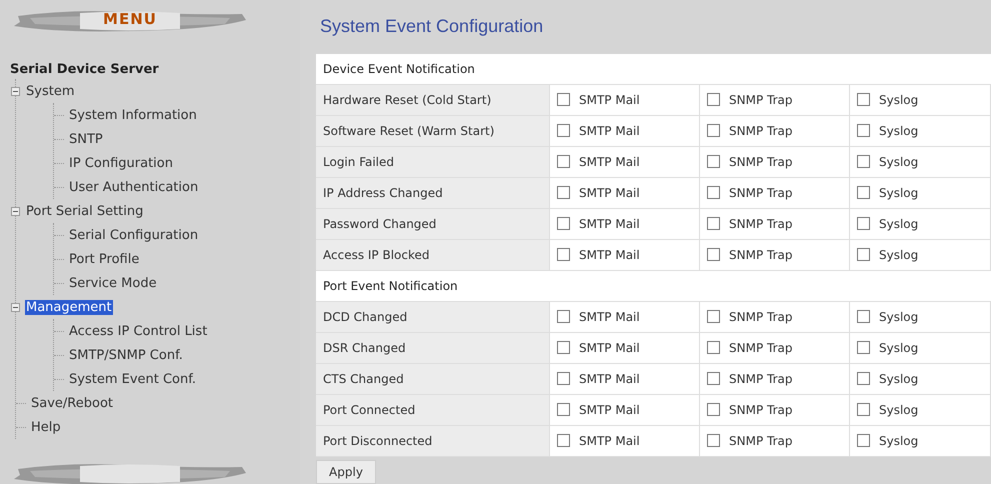 The image size is (991, 484). What do you see at coordinates (121, 163) in the screenshot?
I see `menu-item: IP Configuration` at bounding box center [121, 163].